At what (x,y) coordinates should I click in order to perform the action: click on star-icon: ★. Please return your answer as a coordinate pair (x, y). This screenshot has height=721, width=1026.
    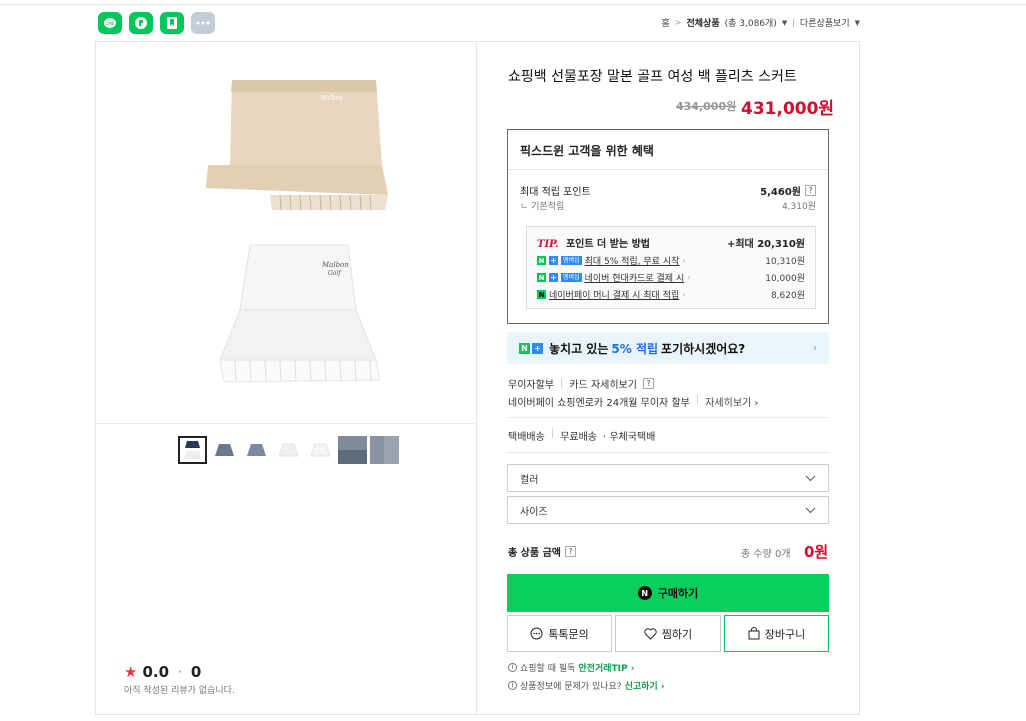
    Looking at the image, I should click on (131, 672).